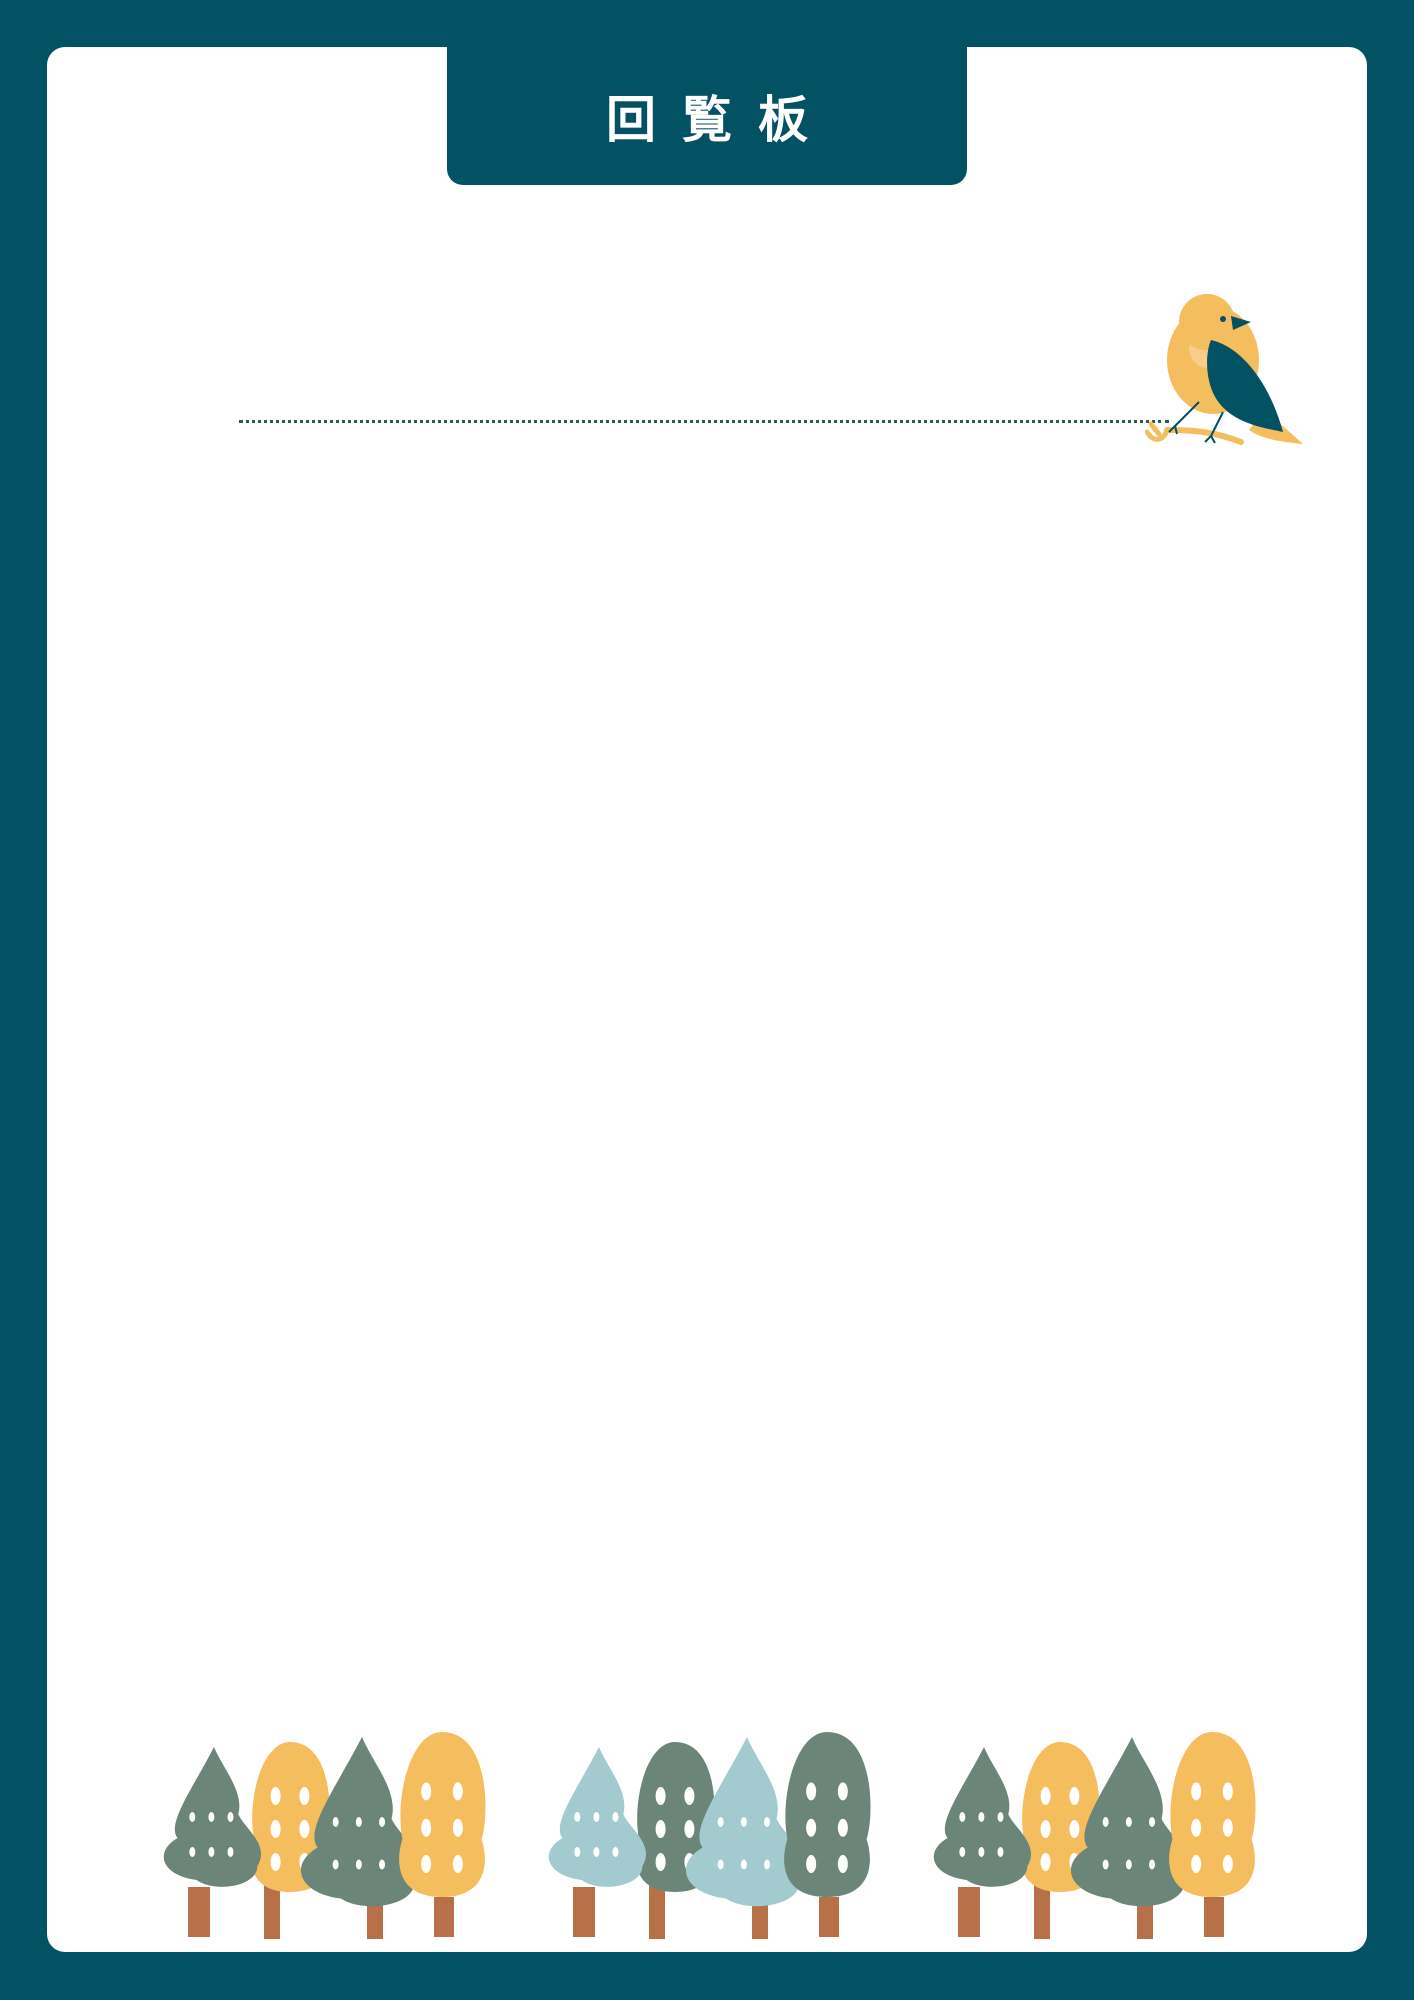  I want to click on page-title: 回覧板, so click(720, 120).